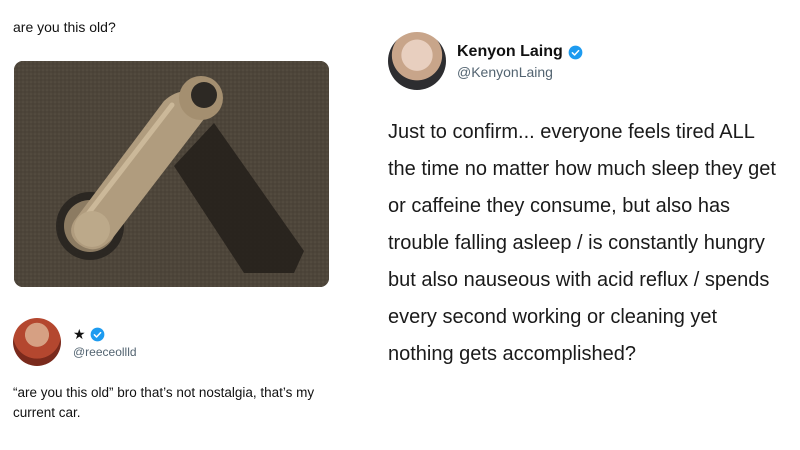 This screenshot has width=800, height=450. Describe the element at coordinates (510, 51) in the screenshot. I see `author-name-text: Kenyon Laing` at that location.